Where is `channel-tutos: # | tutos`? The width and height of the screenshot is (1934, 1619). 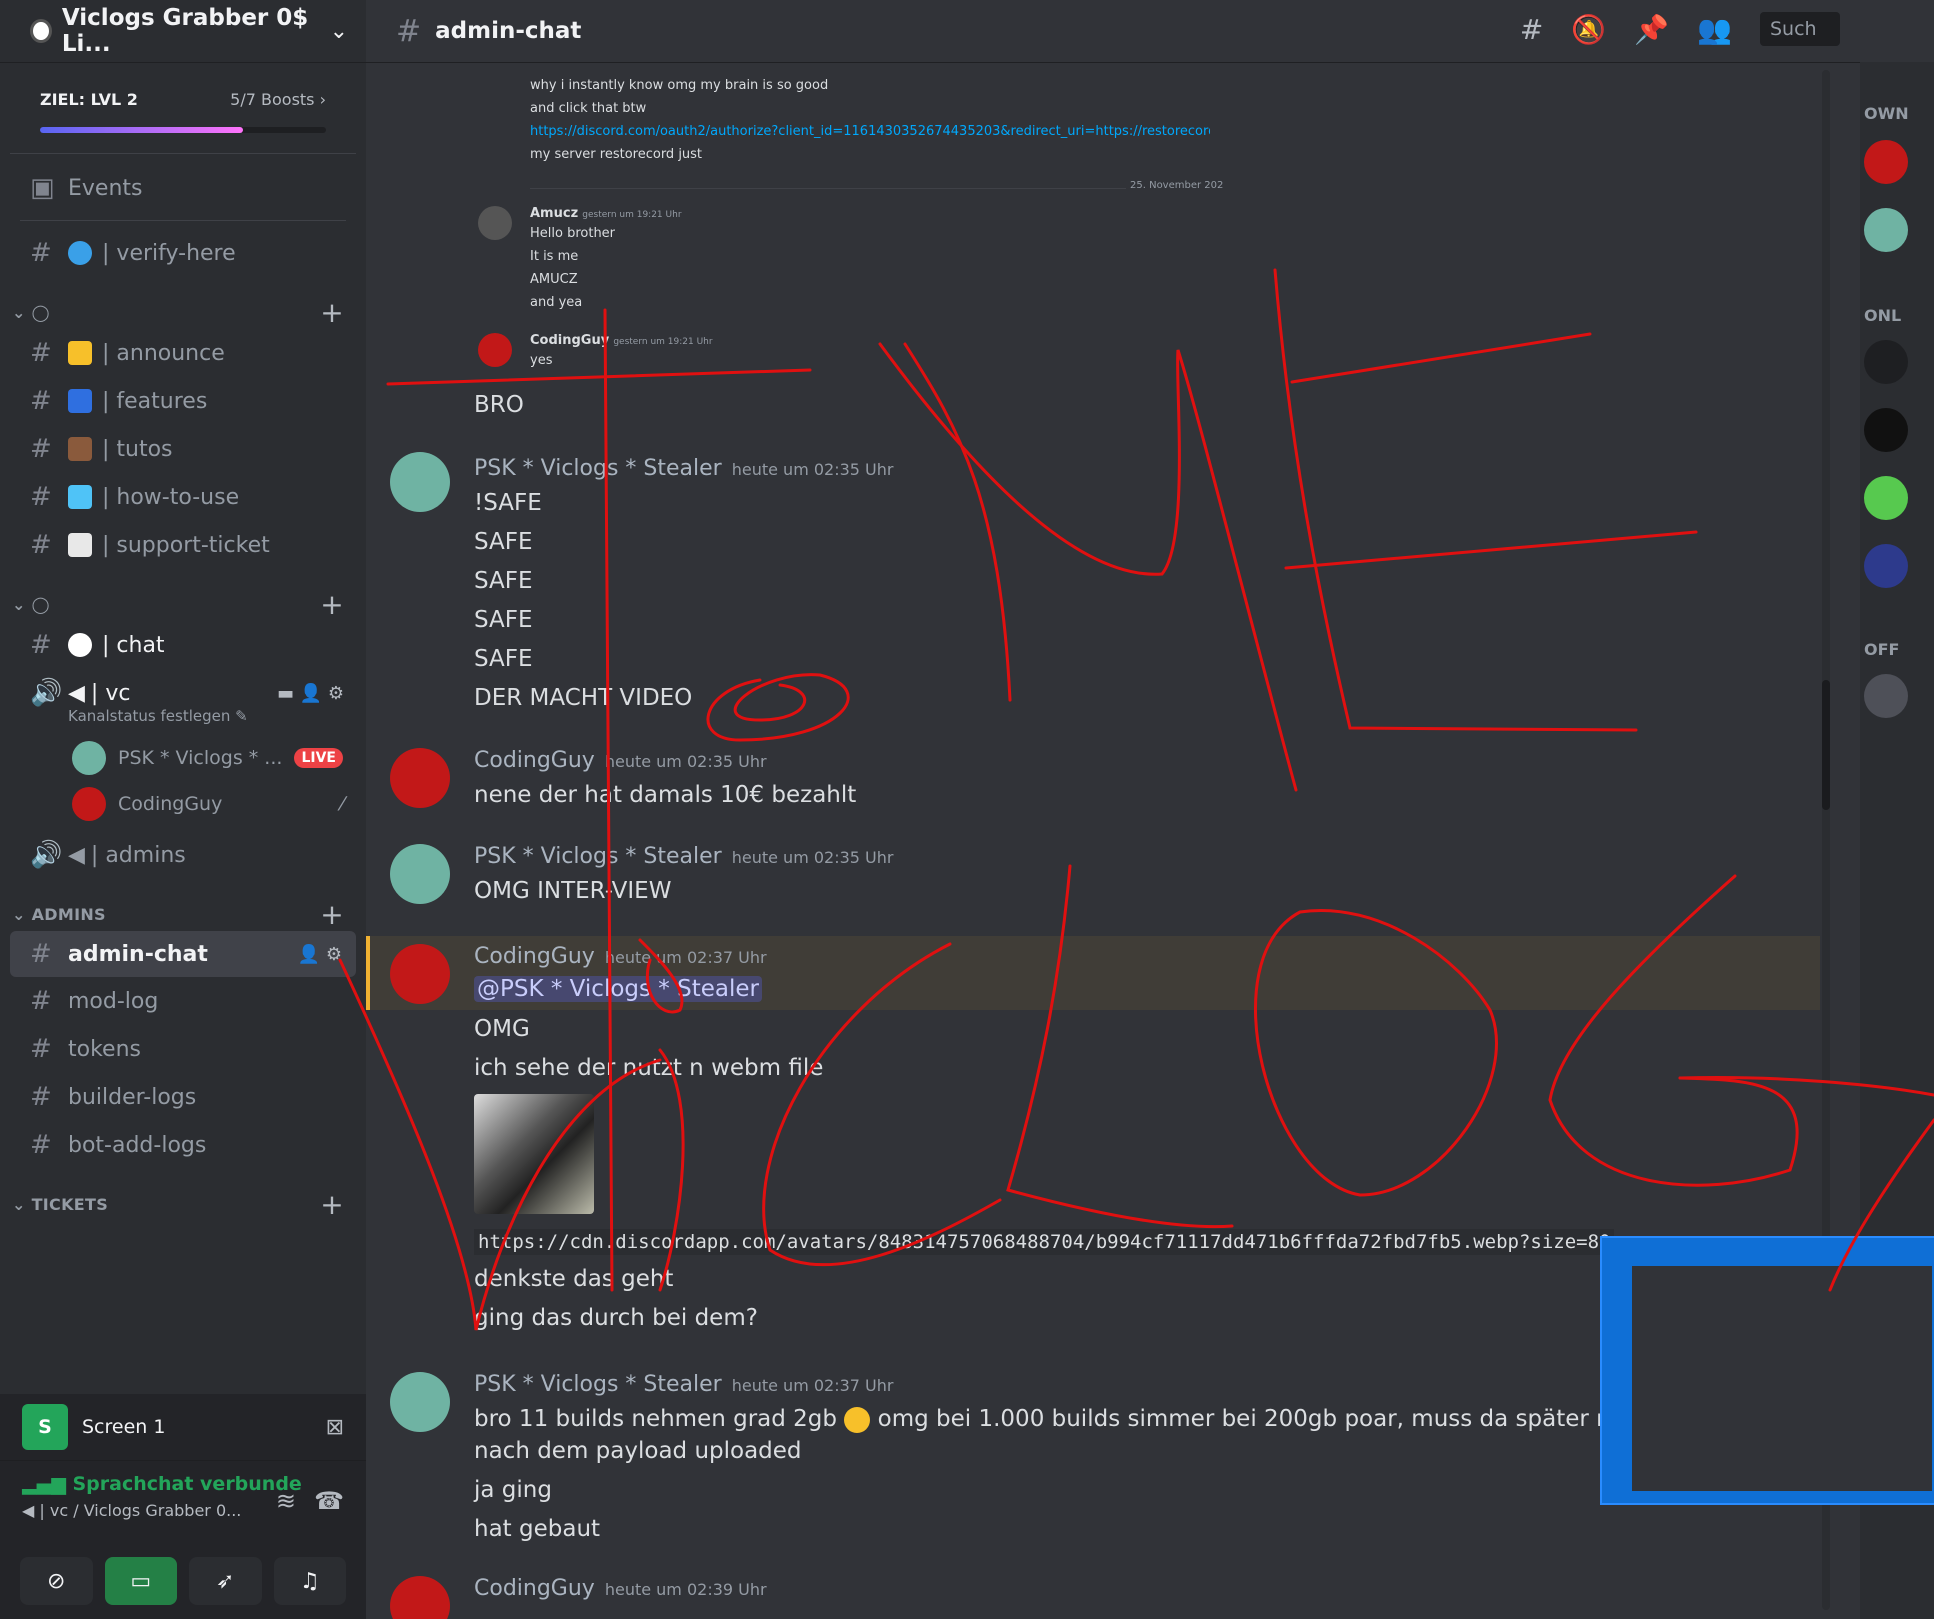
channel-tutos: # | tutos is located at coordinates (183, 449).